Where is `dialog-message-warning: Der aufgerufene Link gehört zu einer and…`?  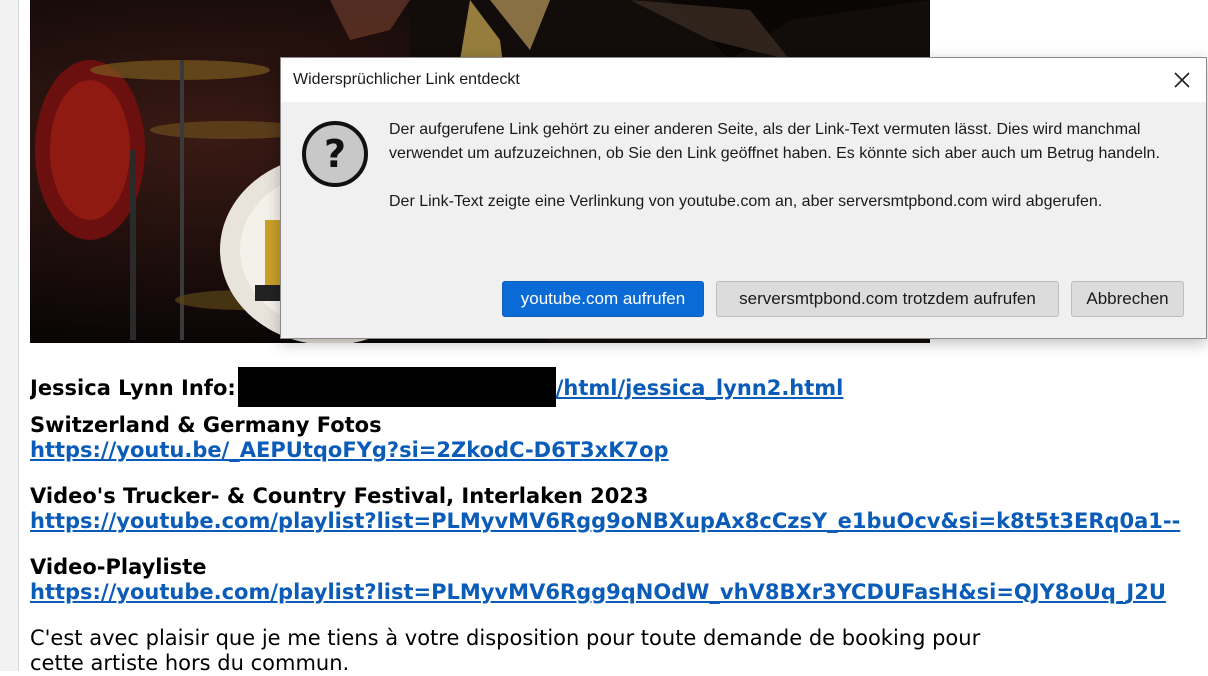 dialog-message-warning: Der aufgerufene Link gehört zu einer and… is located at coordinates (774, 141).